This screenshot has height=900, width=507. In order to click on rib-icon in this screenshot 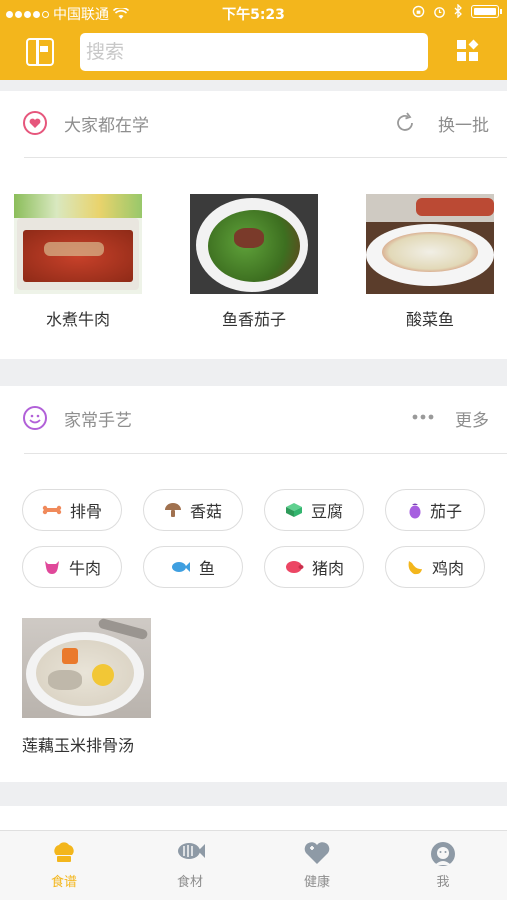, I will do `click(52, 510)`.